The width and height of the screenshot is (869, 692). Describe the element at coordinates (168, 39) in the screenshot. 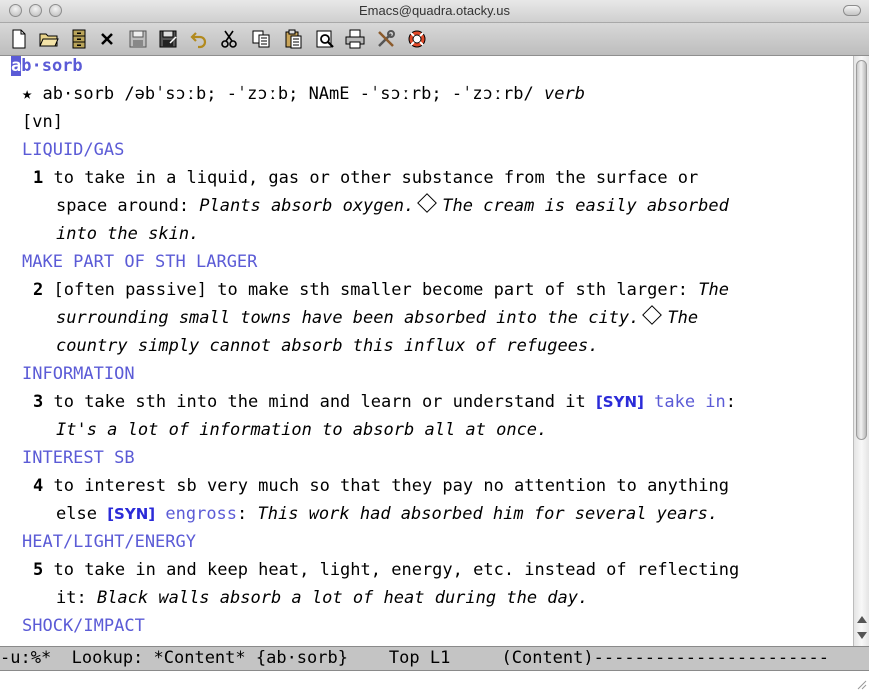

I see `save-as-icon` at that location.